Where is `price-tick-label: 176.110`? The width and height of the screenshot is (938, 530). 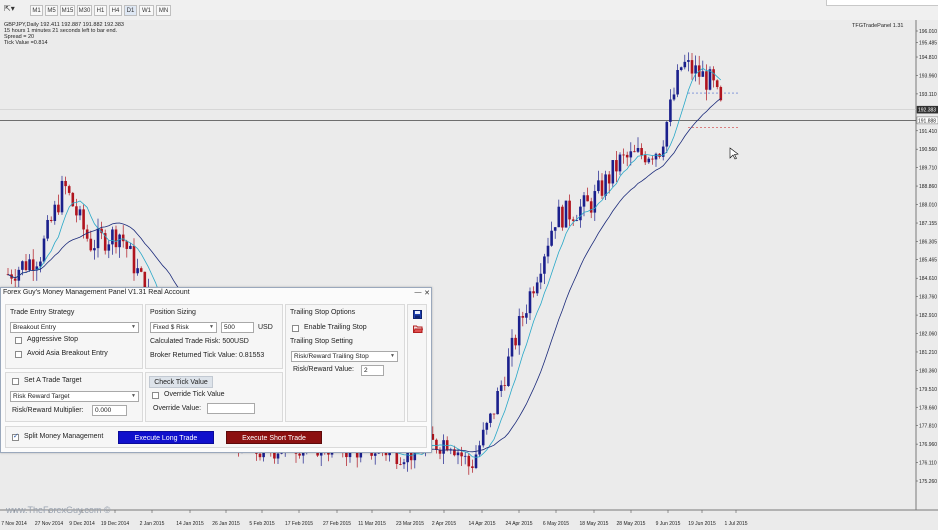
price-tick-label: 176.110 is located at coordinates (928, 464).